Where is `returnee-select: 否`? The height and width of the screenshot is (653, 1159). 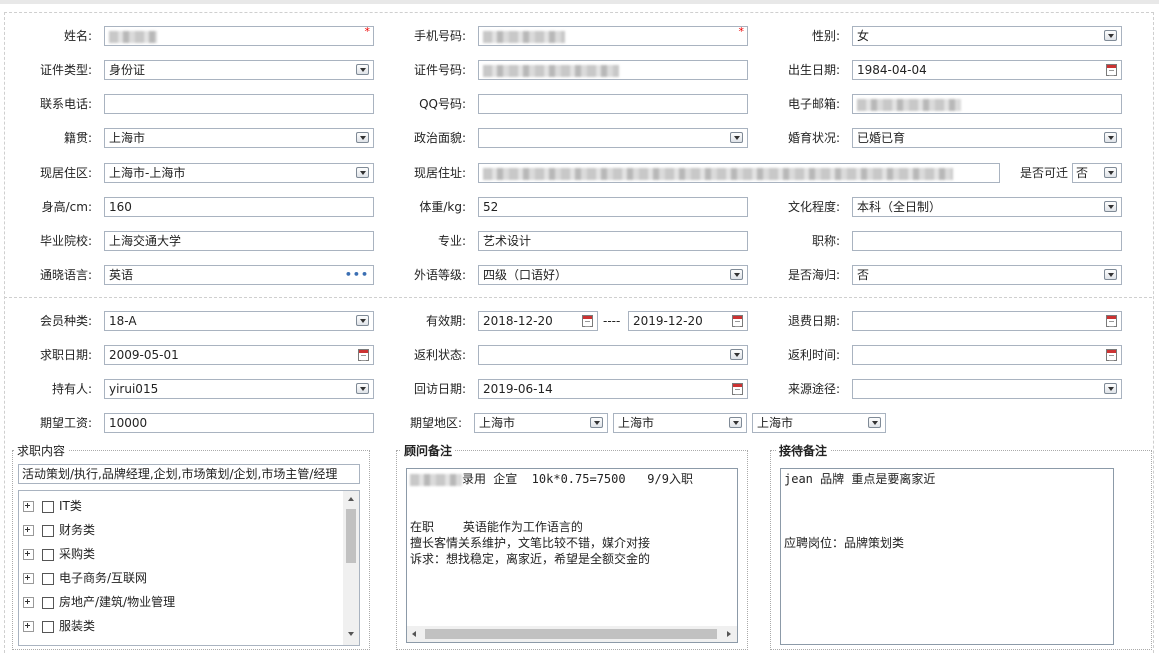 returnee-select: 否 is located at coordinates (987, 275).